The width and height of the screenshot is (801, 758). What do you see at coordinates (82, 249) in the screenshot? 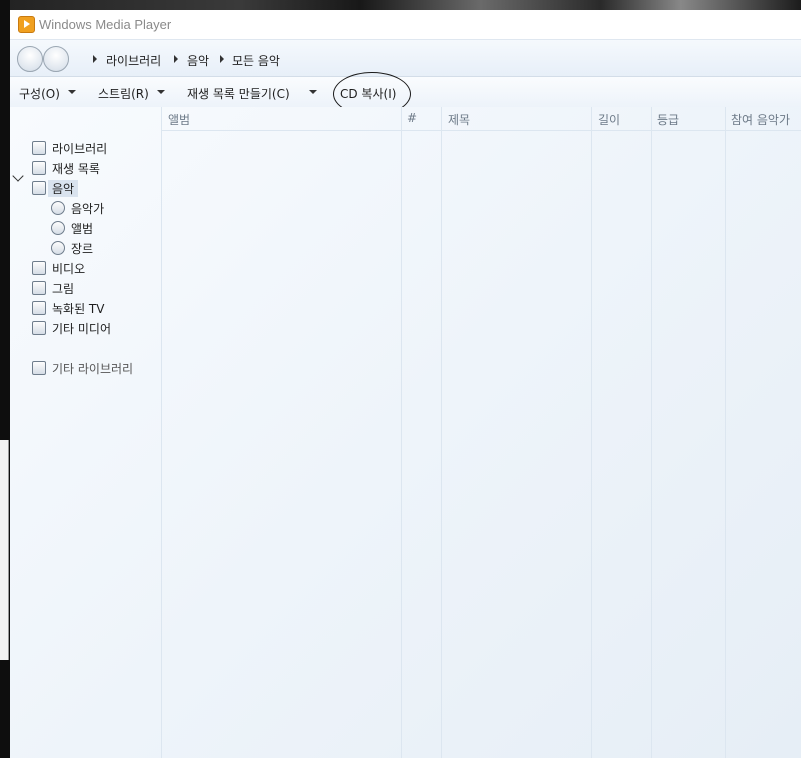
I see `nav-label: 장르` at bounding box center [82, 249].